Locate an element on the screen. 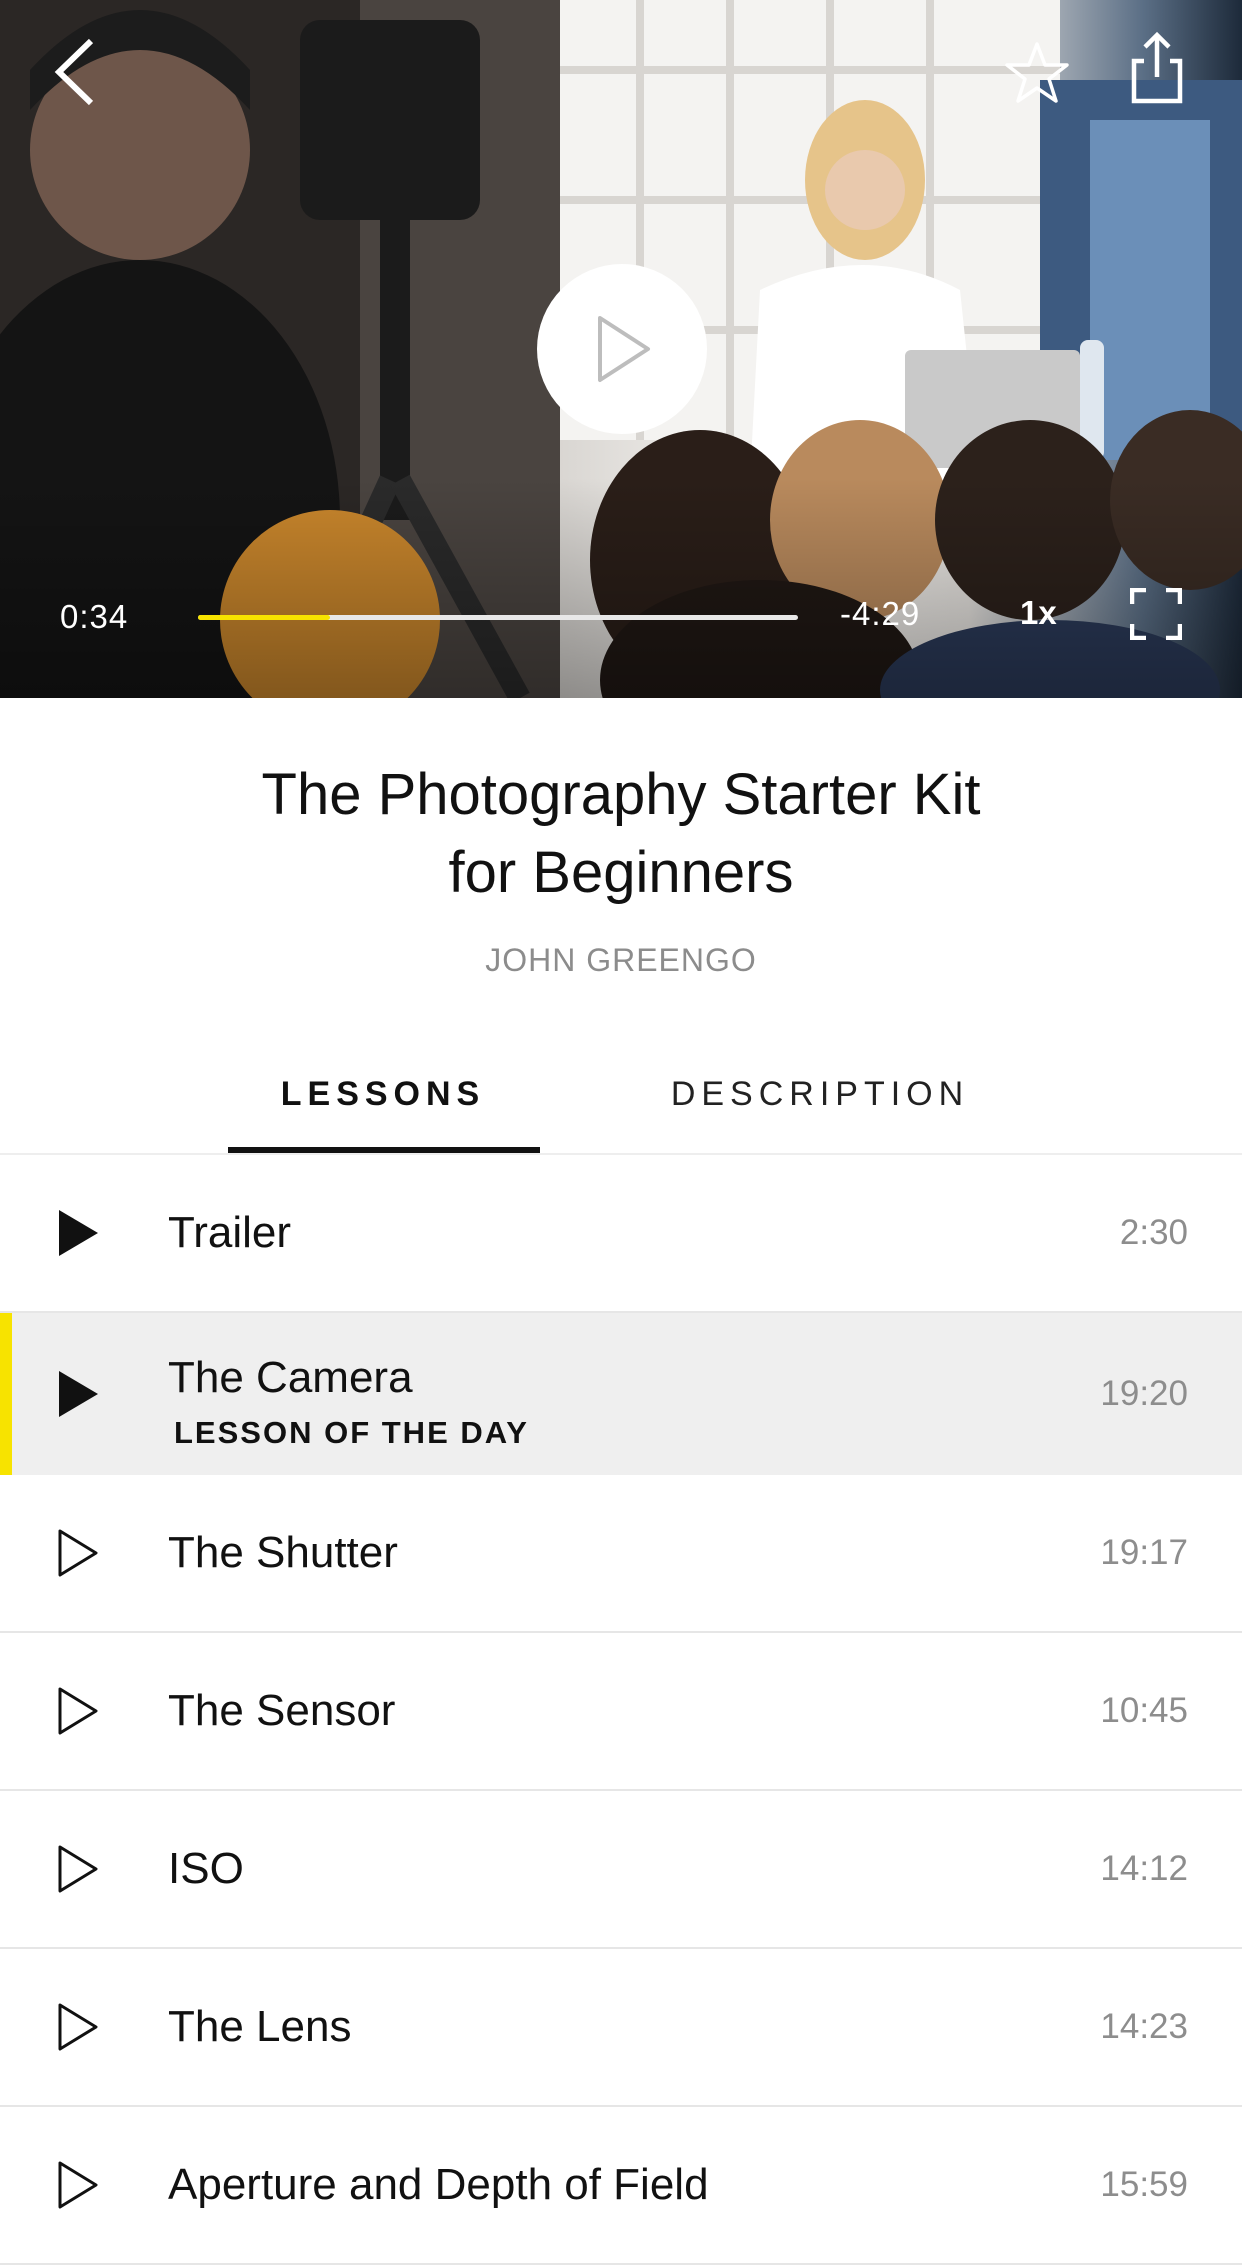 Image resolution: width=1242 pixels, height=2265 pixels. back-arrow-icon is located at coordinates (74, 72).